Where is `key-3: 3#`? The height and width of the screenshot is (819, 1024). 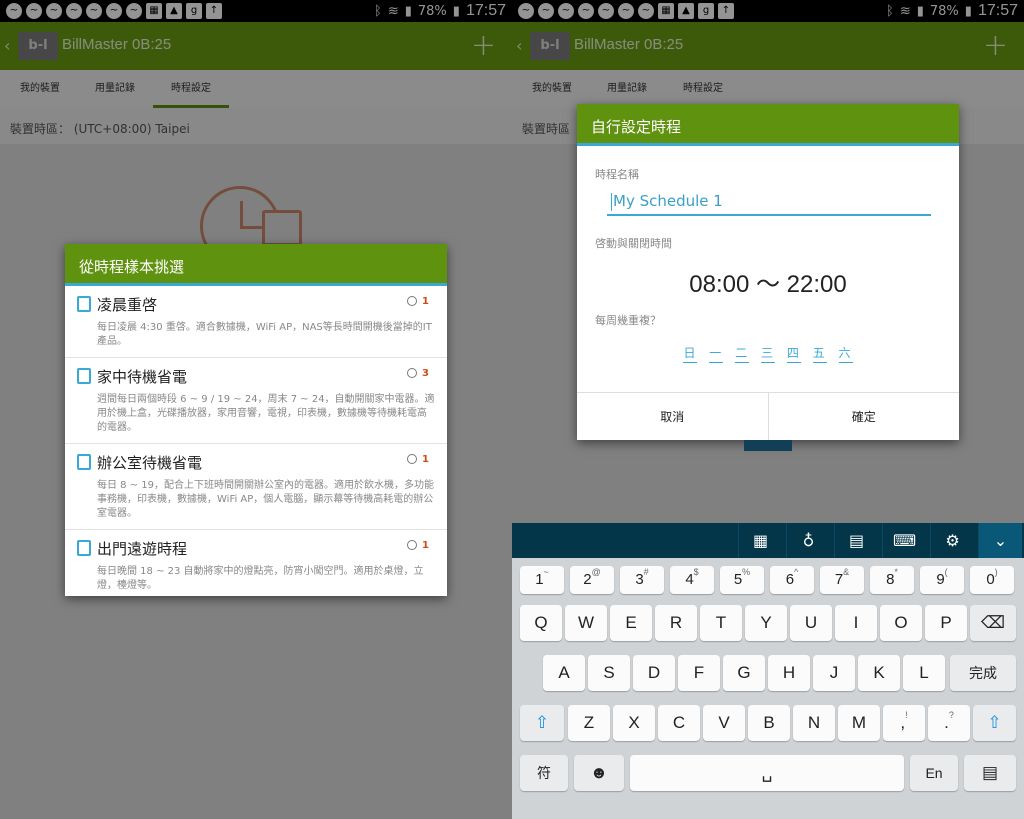
key-3: 3# is located at coordinates (642, 580).